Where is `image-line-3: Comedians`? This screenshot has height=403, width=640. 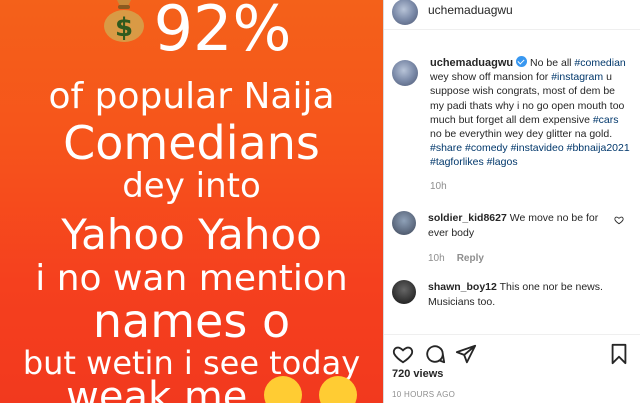 image-line-3: Comedians is located at coordinates (191, 143).